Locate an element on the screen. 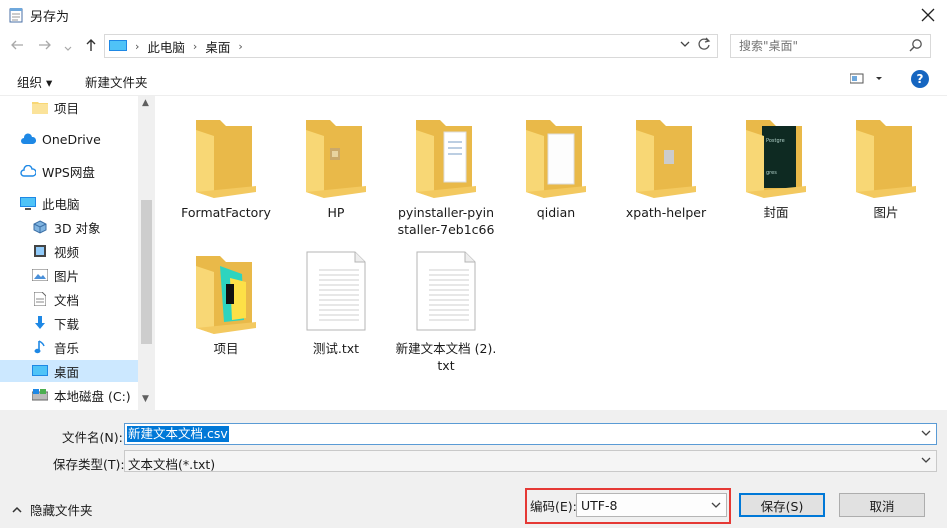 This screenshot has height=528, width=947. folder-item: Postgre gres 封面 is located at coordinates (776, 165).